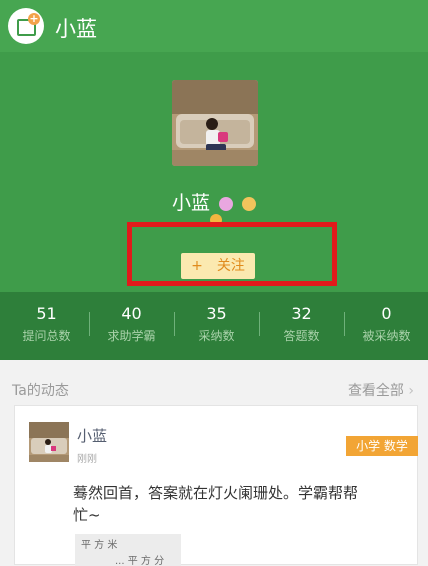 The height and width of the screenshot is (566, 428). Describe the element at coordinates (214, 201) in the screenshot. I see `profile-name-row: 小蓝` at that location.